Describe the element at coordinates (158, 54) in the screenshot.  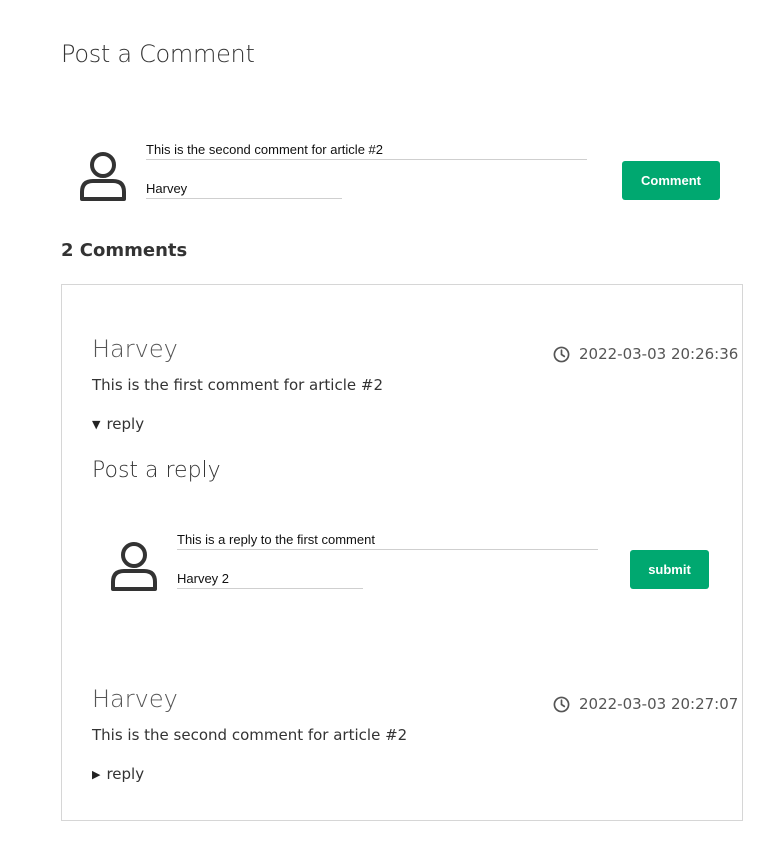
I see `page-title: Post a Comment` at that location.